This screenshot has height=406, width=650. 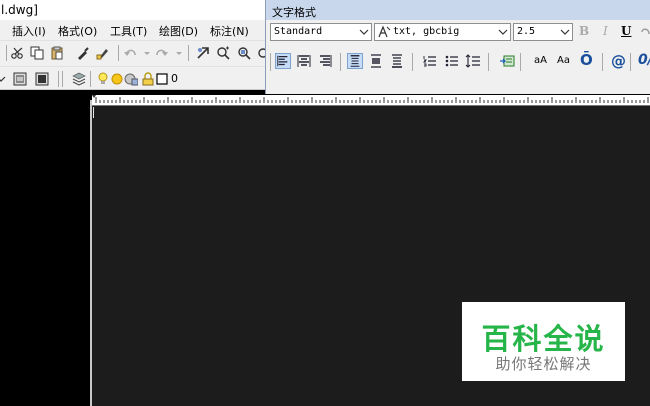 What do you see at coordinates (430, 61) in the screenshot?
I see `numbered-list-icon` at bounding box center [430, 61].